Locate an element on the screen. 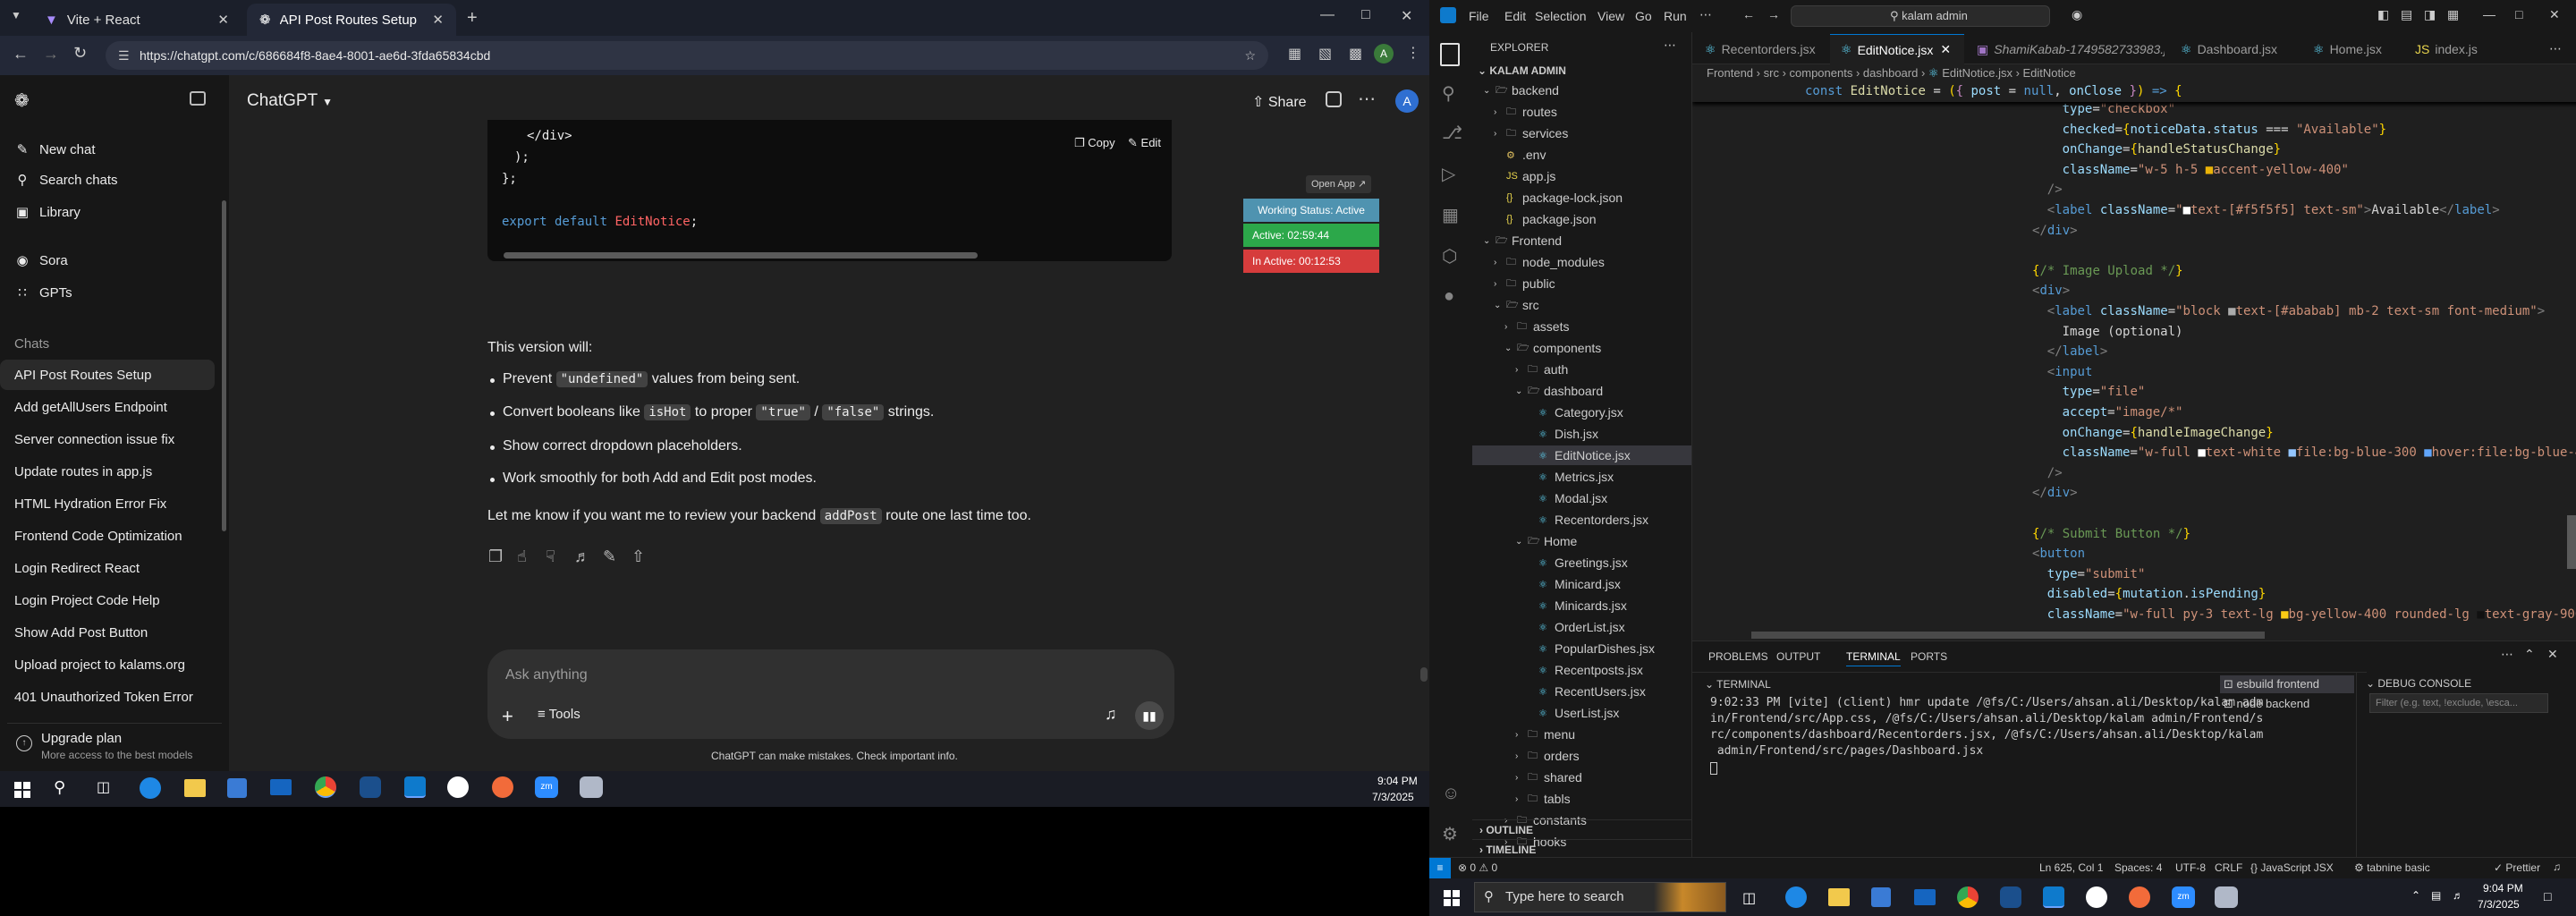 This screenshot has width=2576, height=916. panel-maximize-icon: ⌃ is located at coordinates (2529, 654).